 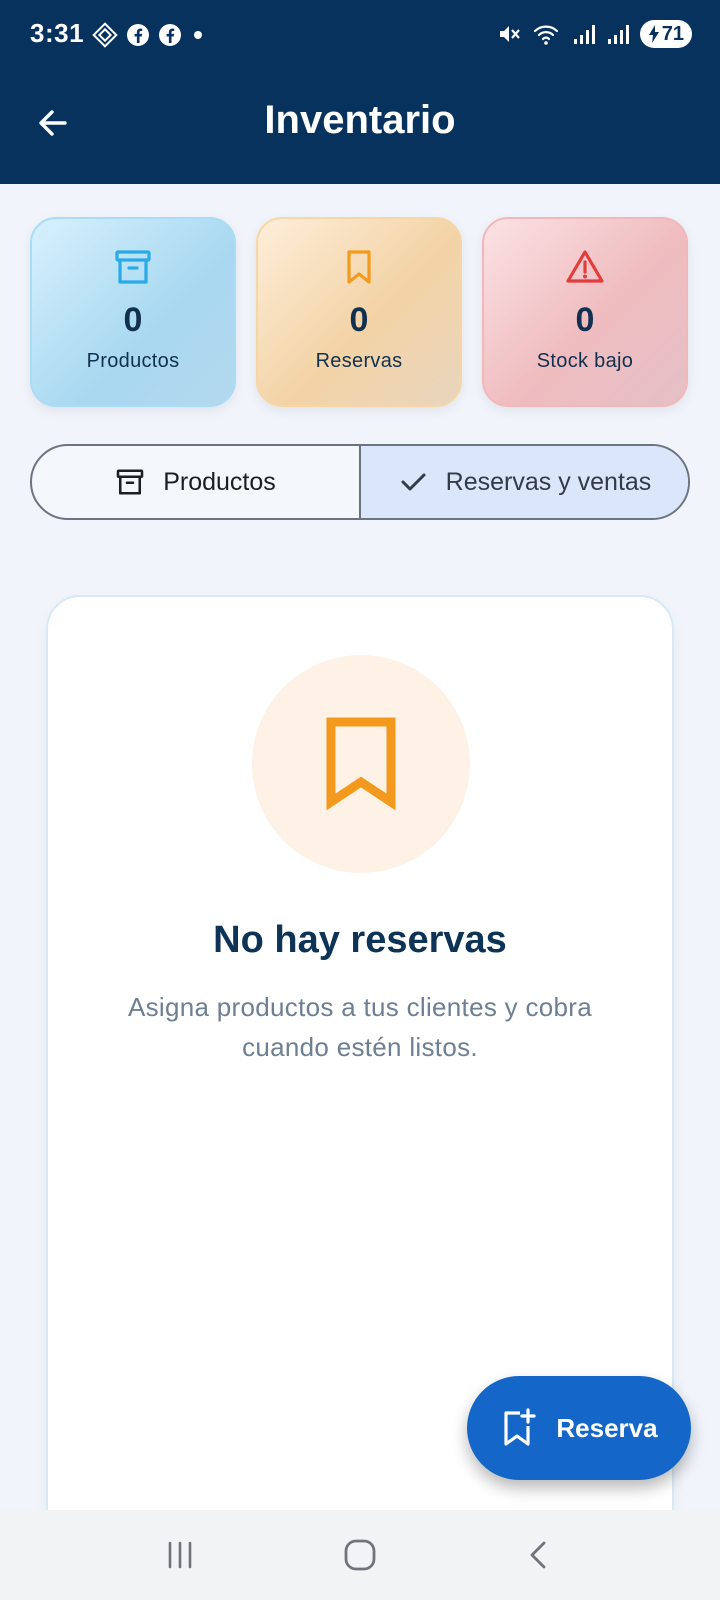 I want to click on system-nav-bar, so click(x=360, y=1555).